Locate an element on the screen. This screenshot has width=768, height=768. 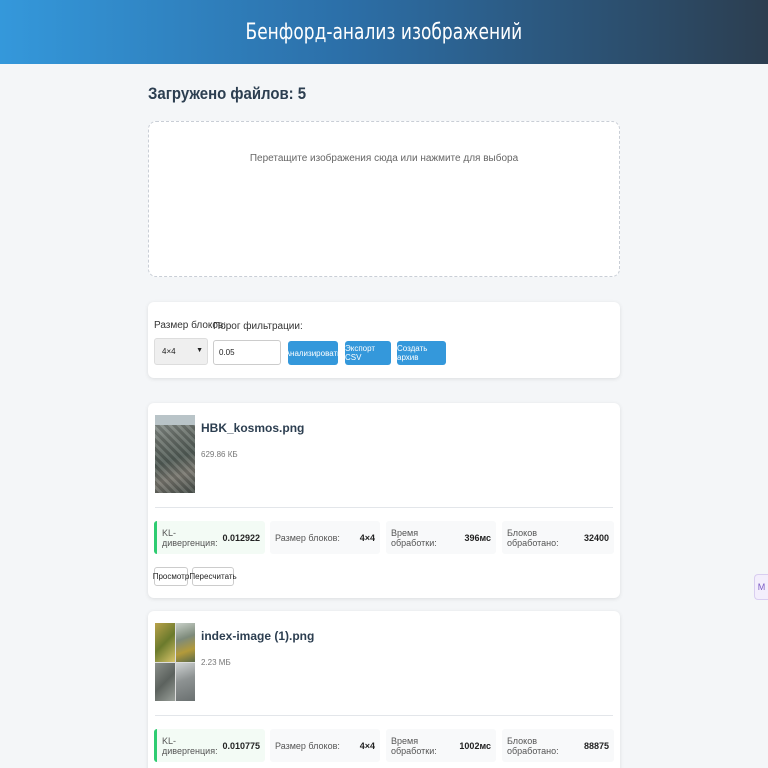
page-title: Бенфорд-анализ изображений is located at coordinates (384, 32).